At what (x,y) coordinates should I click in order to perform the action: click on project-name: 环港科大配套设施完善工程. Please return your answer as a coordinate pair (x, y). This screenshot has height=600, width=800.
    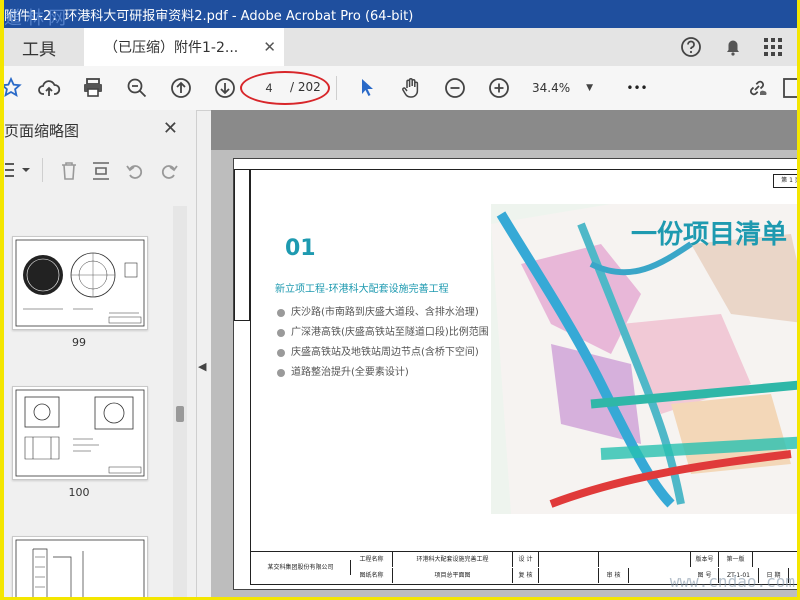
    Looking at the image, I should click on (453, 559).